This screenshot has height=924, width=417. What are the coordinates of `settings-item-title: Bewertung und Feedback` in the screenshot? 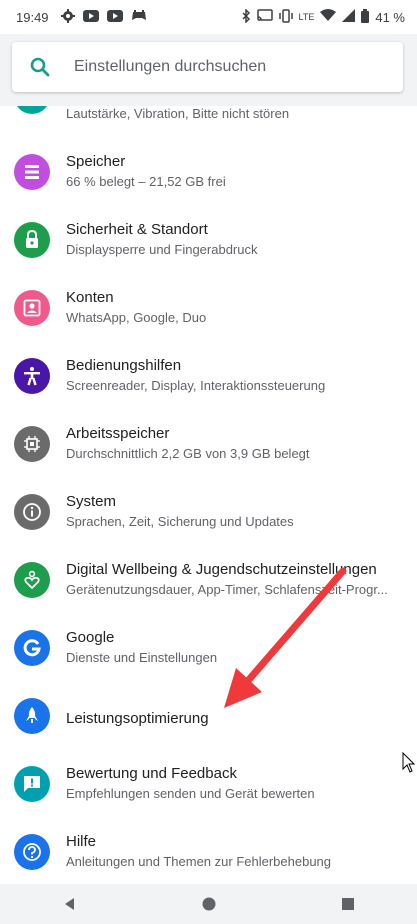 It's located at (151, 773).